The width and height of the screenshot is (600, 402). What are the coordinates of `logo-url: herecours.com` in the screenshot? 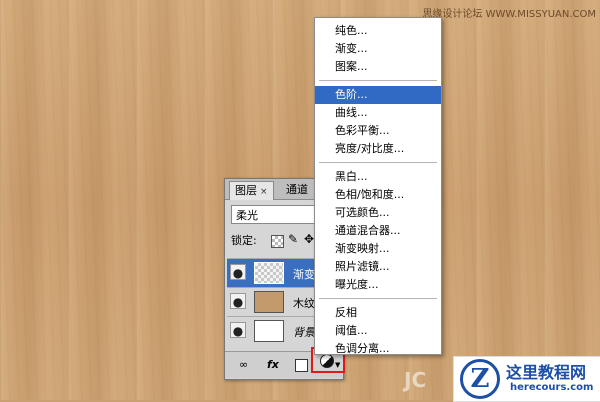 It's located at (552, 387).